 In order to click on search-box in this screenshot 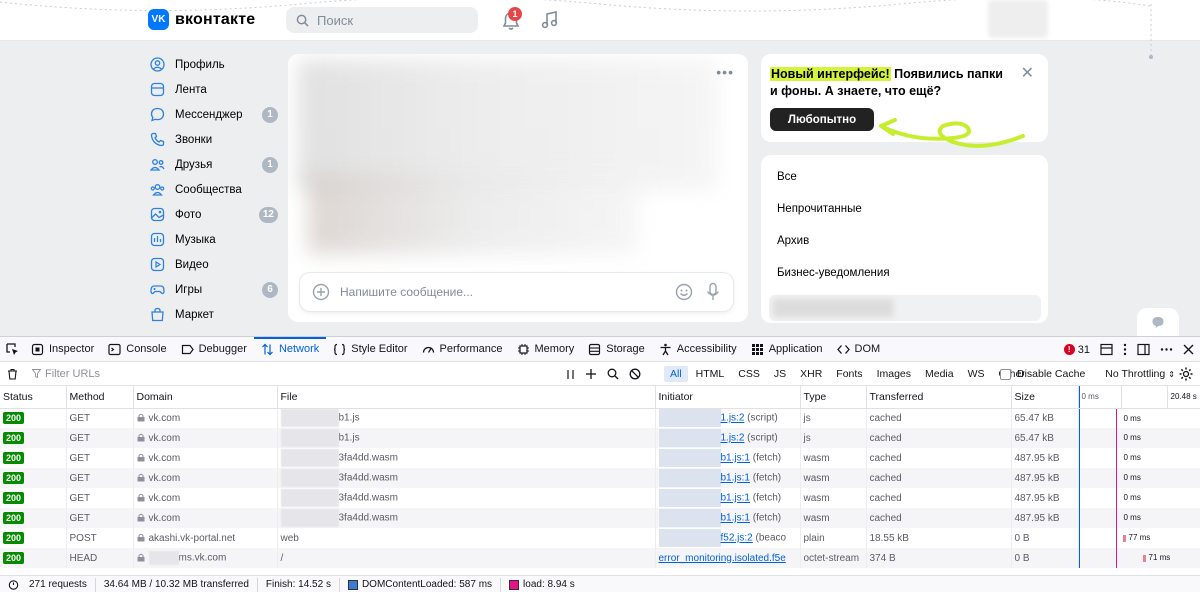, I will do `click(382, 20)`.